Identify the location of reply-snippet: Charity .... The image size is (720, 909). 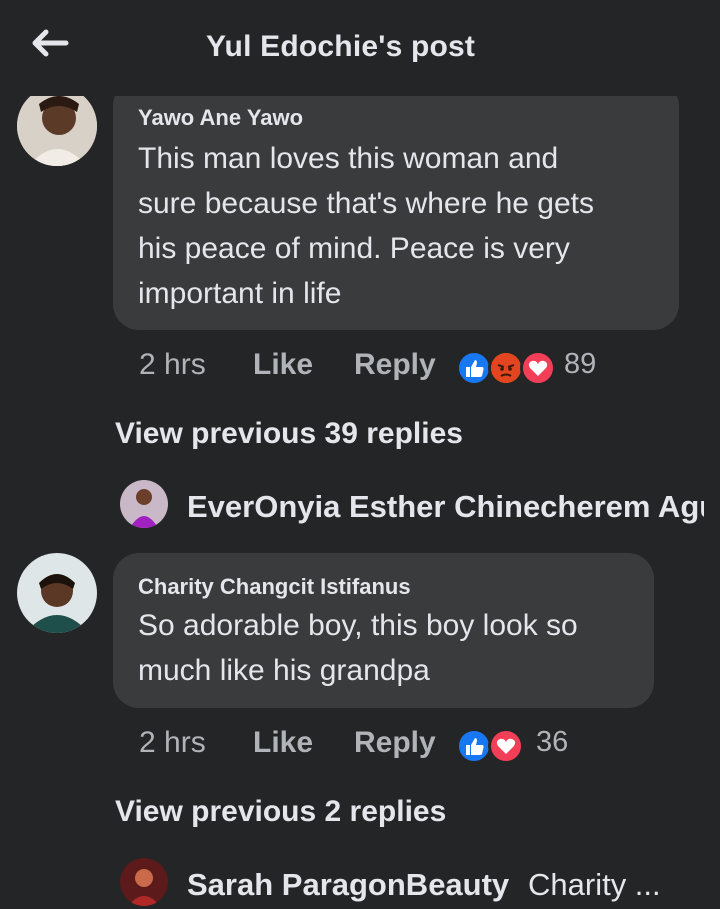
(594, 884).